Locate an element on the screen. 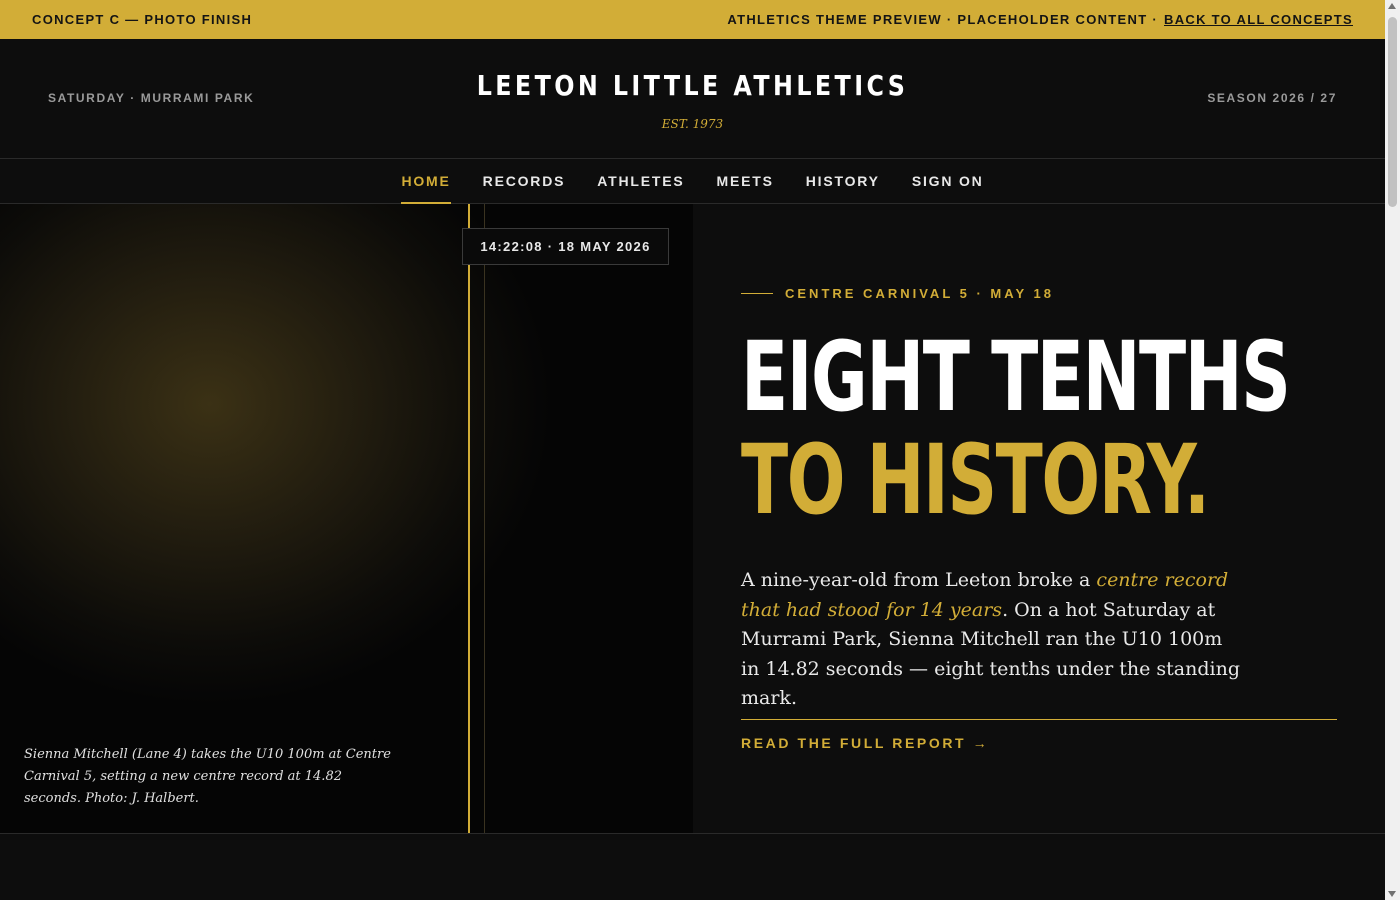  read-full-report-link: READ THE FULL REPORT → is located at coordinates (865, 743).